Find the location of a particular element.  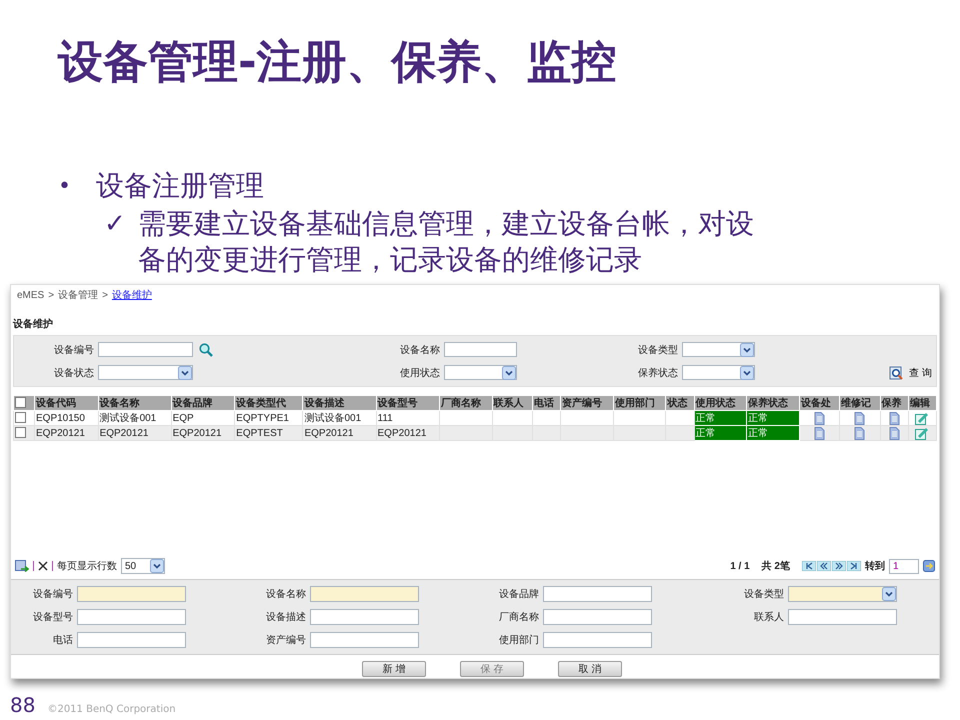

breadcrumb-item: 设备管理 is located at coordinates (78, 295).